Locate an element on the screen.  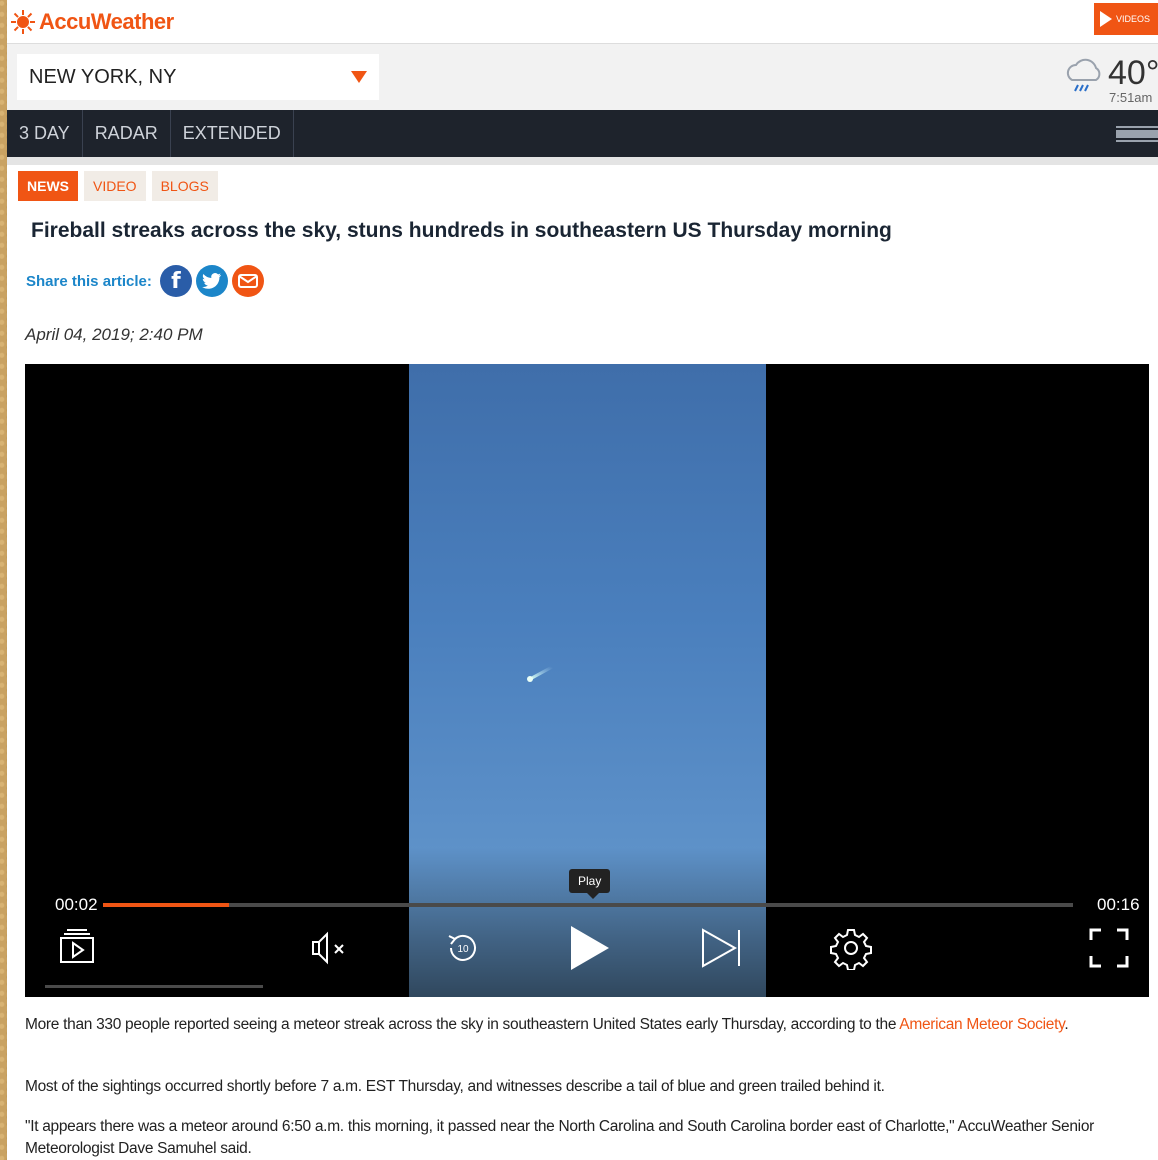
share-bar: Share this article: f is located at coordinates (145, 281).